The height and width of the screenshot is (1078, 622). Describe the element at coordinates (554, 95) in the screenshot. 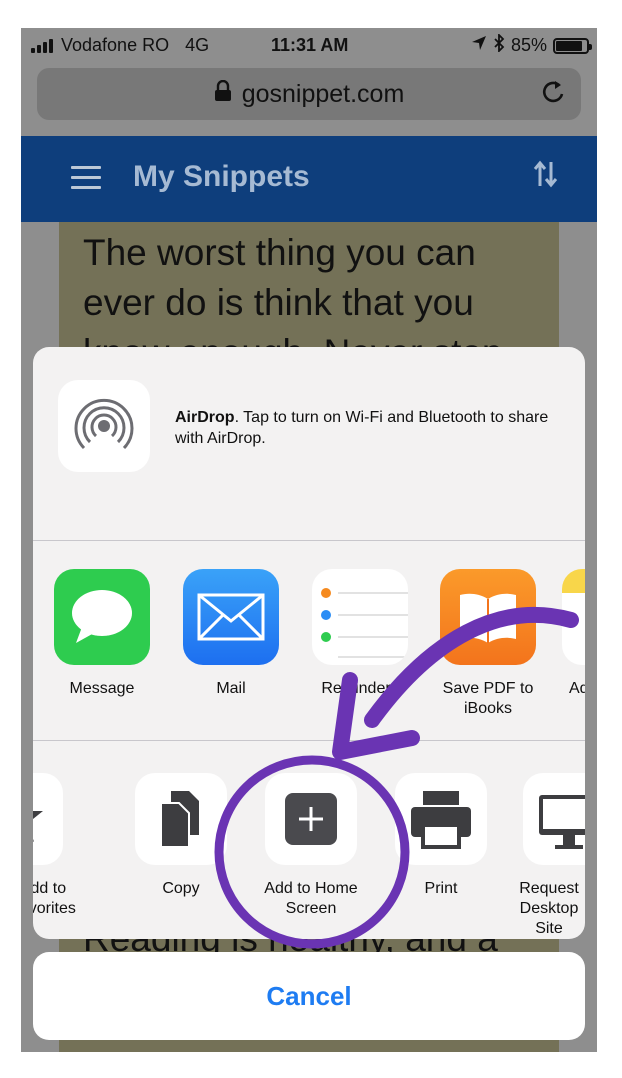

I see `reload-icon` at that location.